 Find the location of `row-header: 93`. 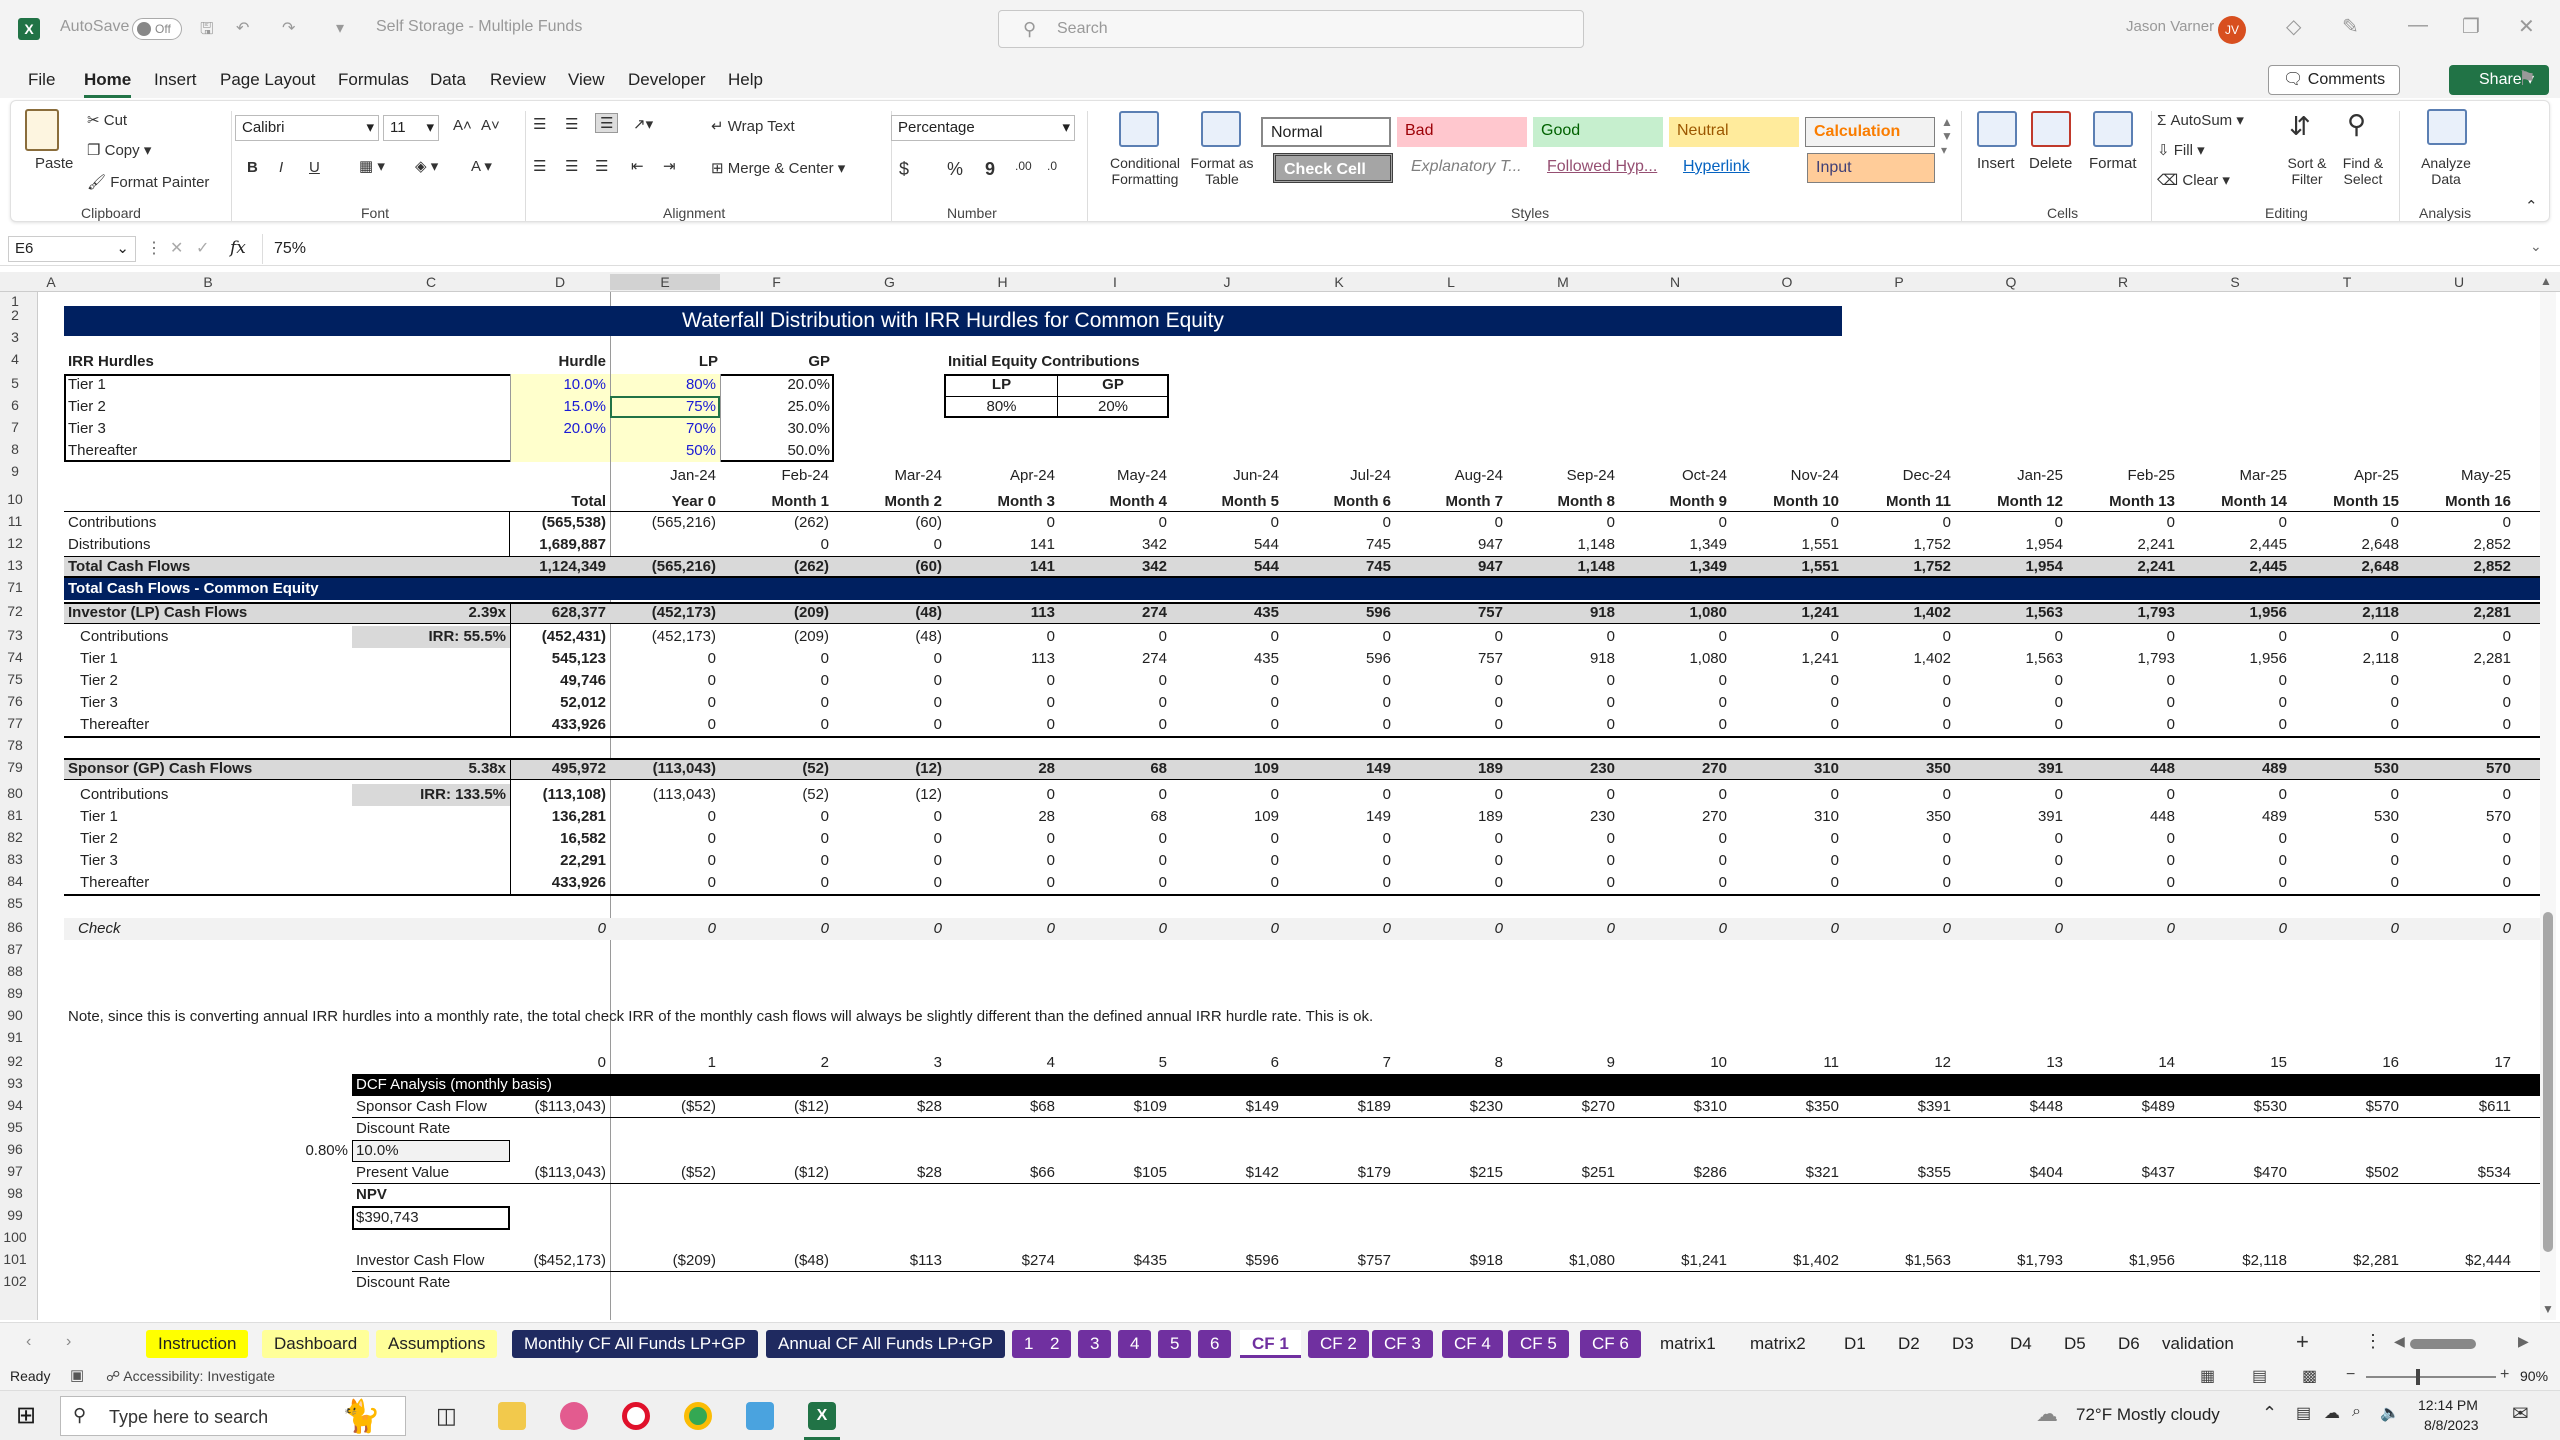

row-header: 93 is located at coordinates (15, 1083).